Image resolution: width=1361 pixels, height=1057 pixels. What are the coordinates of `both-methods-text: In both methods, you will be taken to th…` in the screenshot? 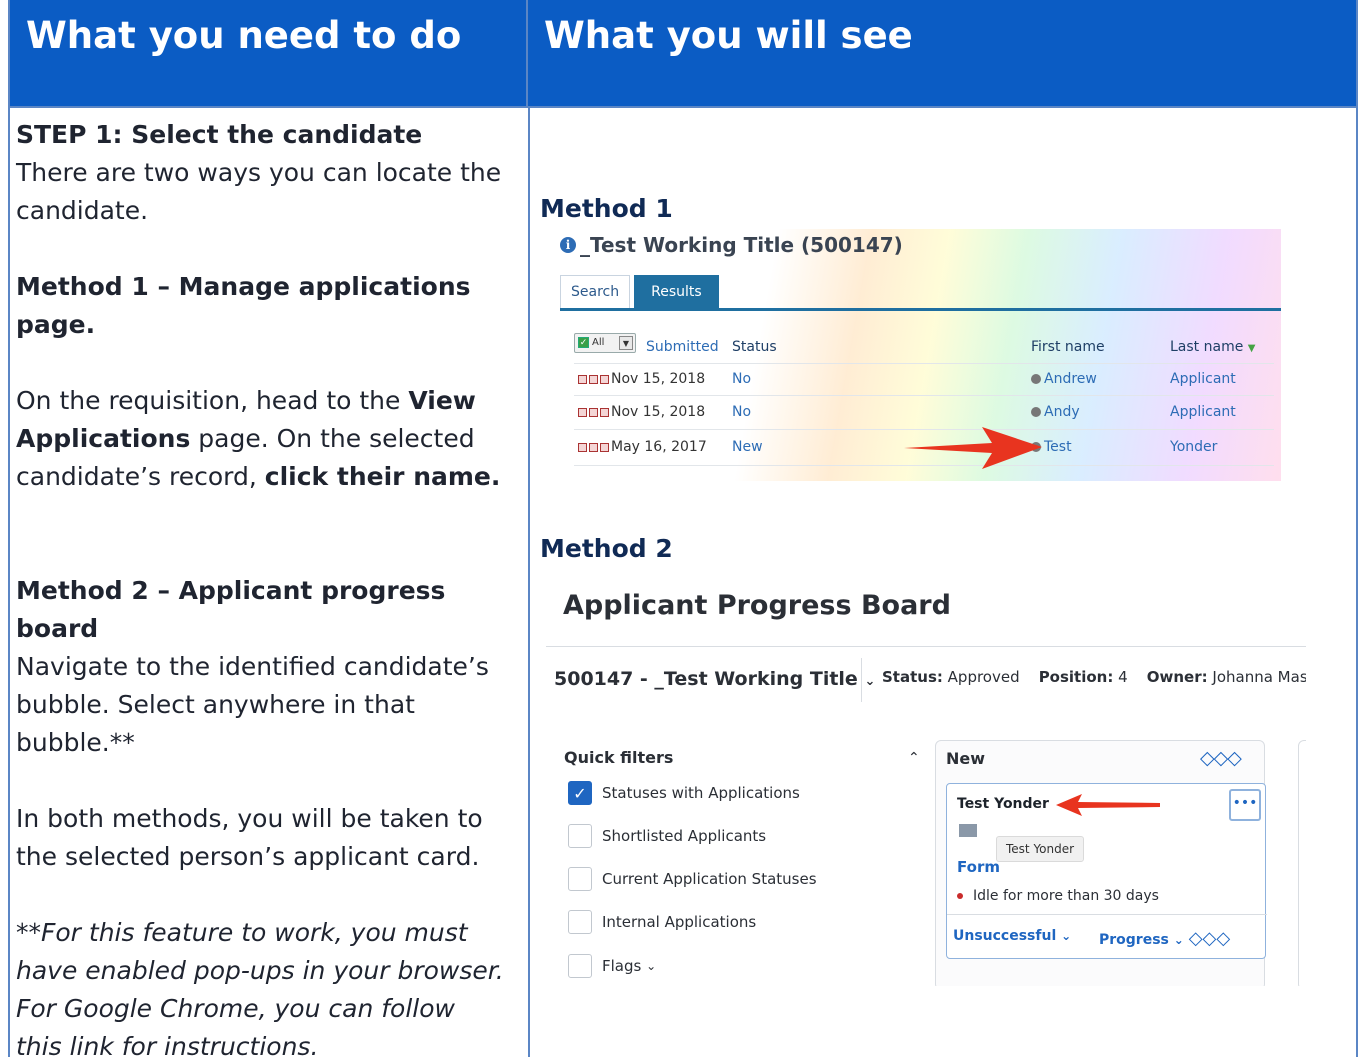 It's located at (249, 837).